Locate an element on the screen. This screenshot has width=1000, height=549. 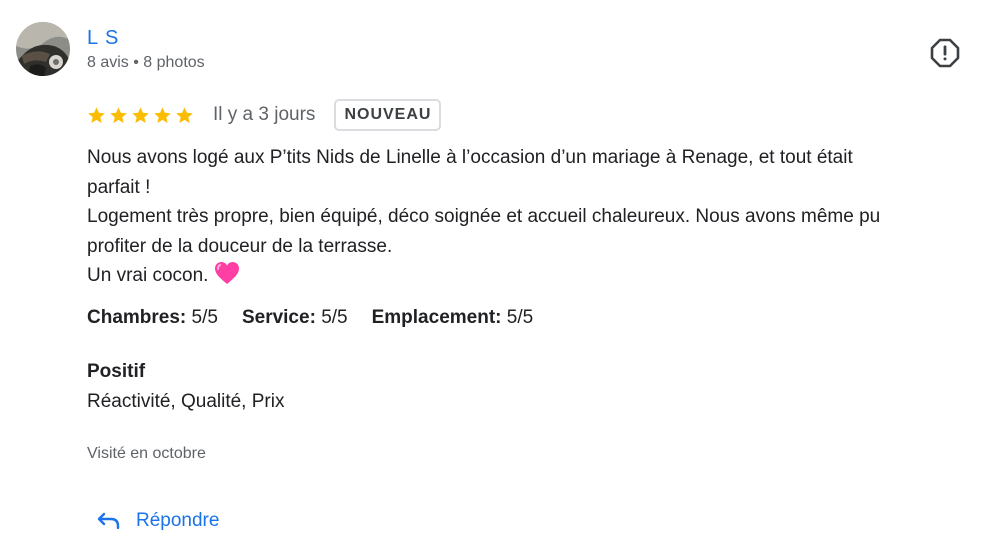
report-icon is located at coordinates (945, 53).